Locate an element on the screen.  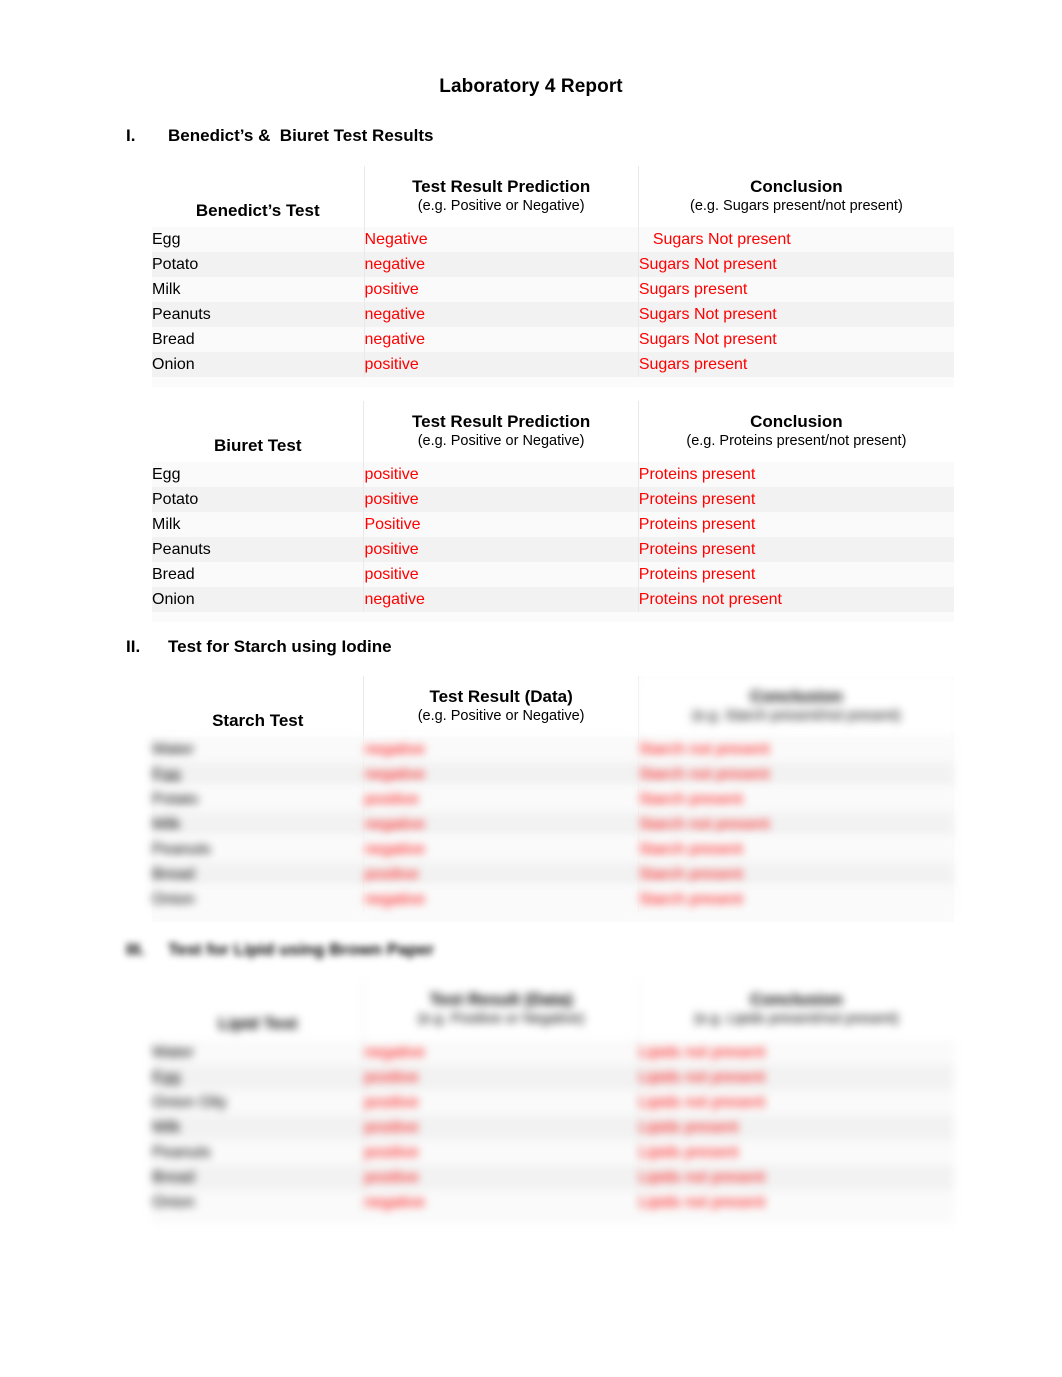
table-row: Potato negative Sugars Not present is located at coordinates (553, 265).